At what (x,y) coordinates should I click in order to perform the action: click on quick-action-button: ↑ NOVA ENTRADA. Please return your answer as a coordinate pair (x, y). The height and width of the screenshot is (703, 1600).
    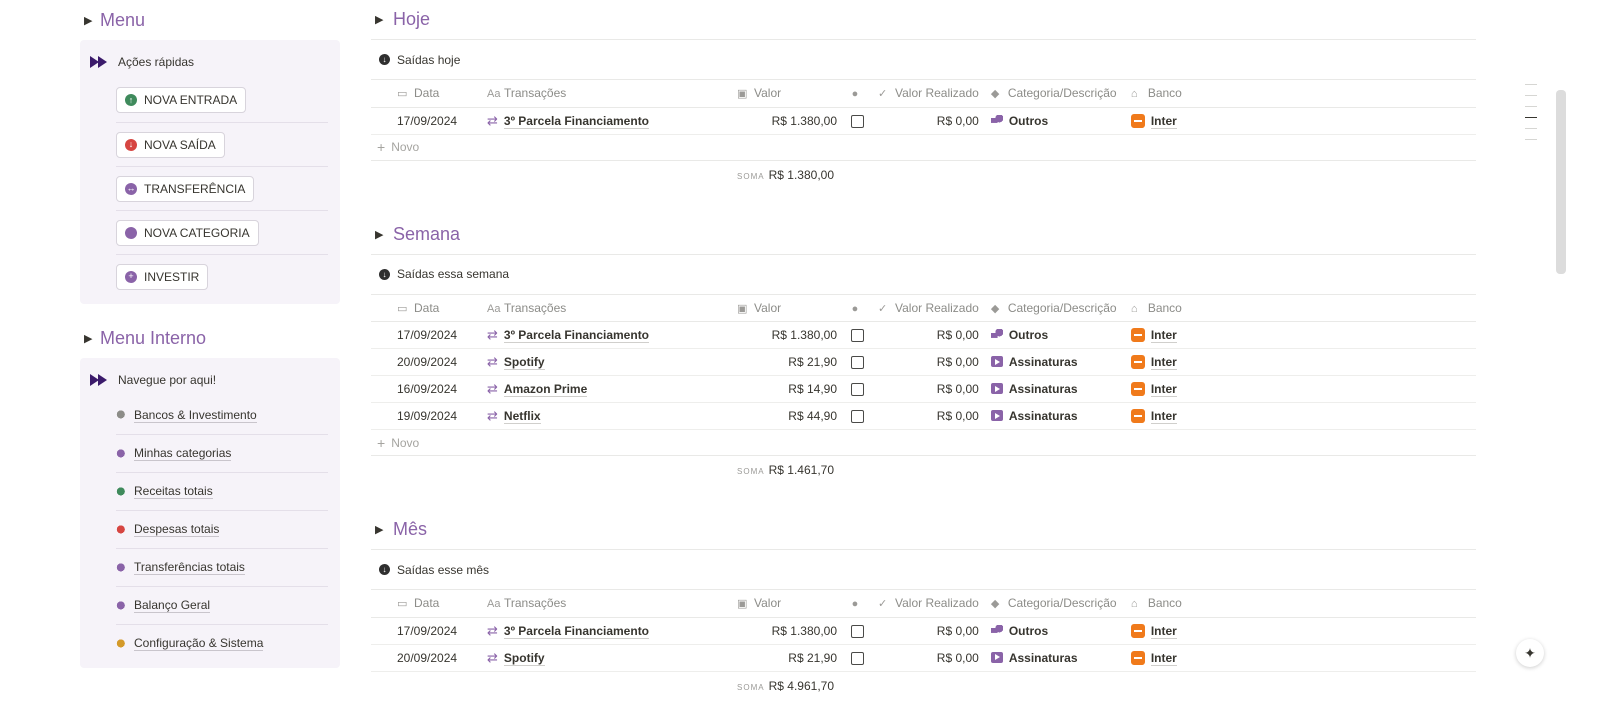
    Looking at the image, I should click on (181, 100).